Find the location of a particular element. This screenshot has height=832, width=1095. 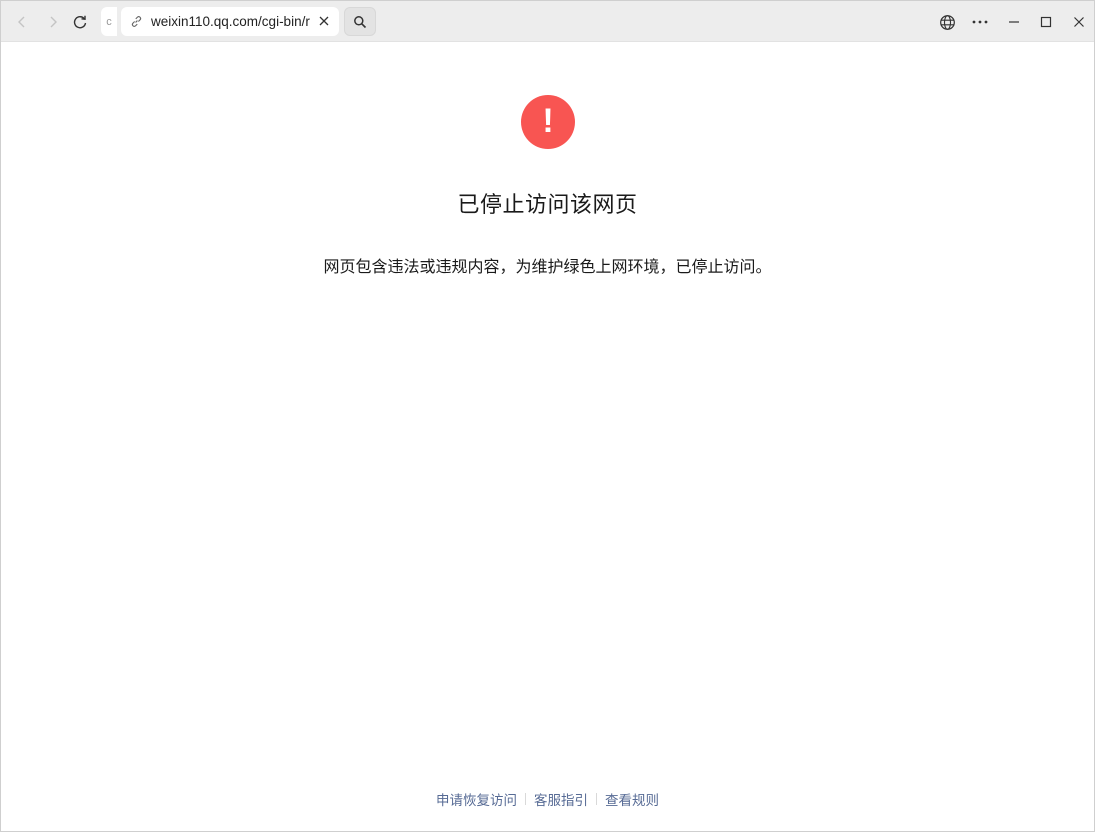

reload-icon is located at coordinates (80, 22).